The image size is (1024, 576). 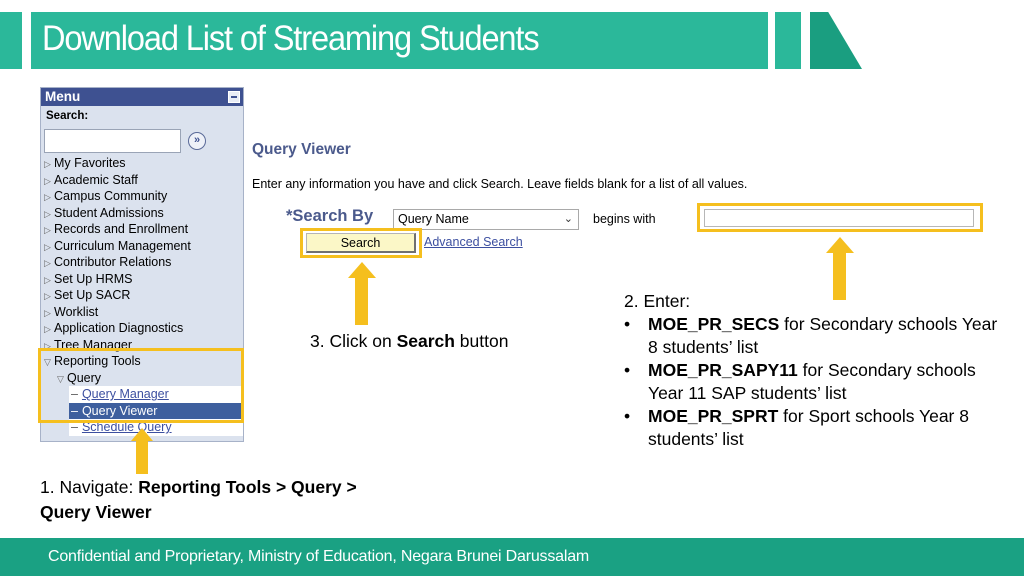 I want to click on go-arrow-icon: », so click(x=197, y=141).